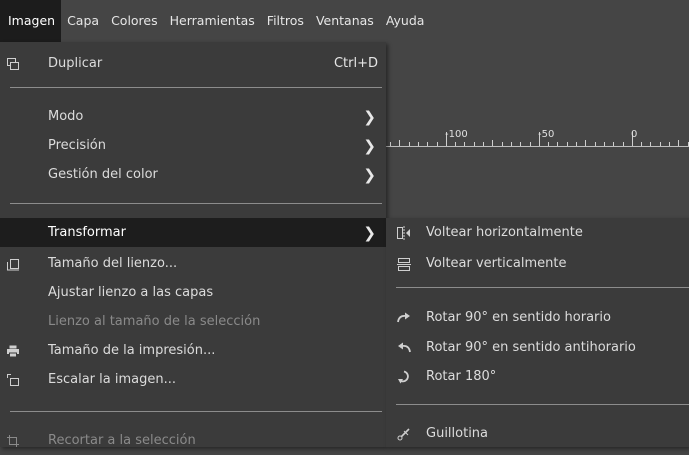 The height and width of the screenshot is (455, 689). I want to click on menu-item-label: Ajustar lienzo a las capas, so click(131, 292).